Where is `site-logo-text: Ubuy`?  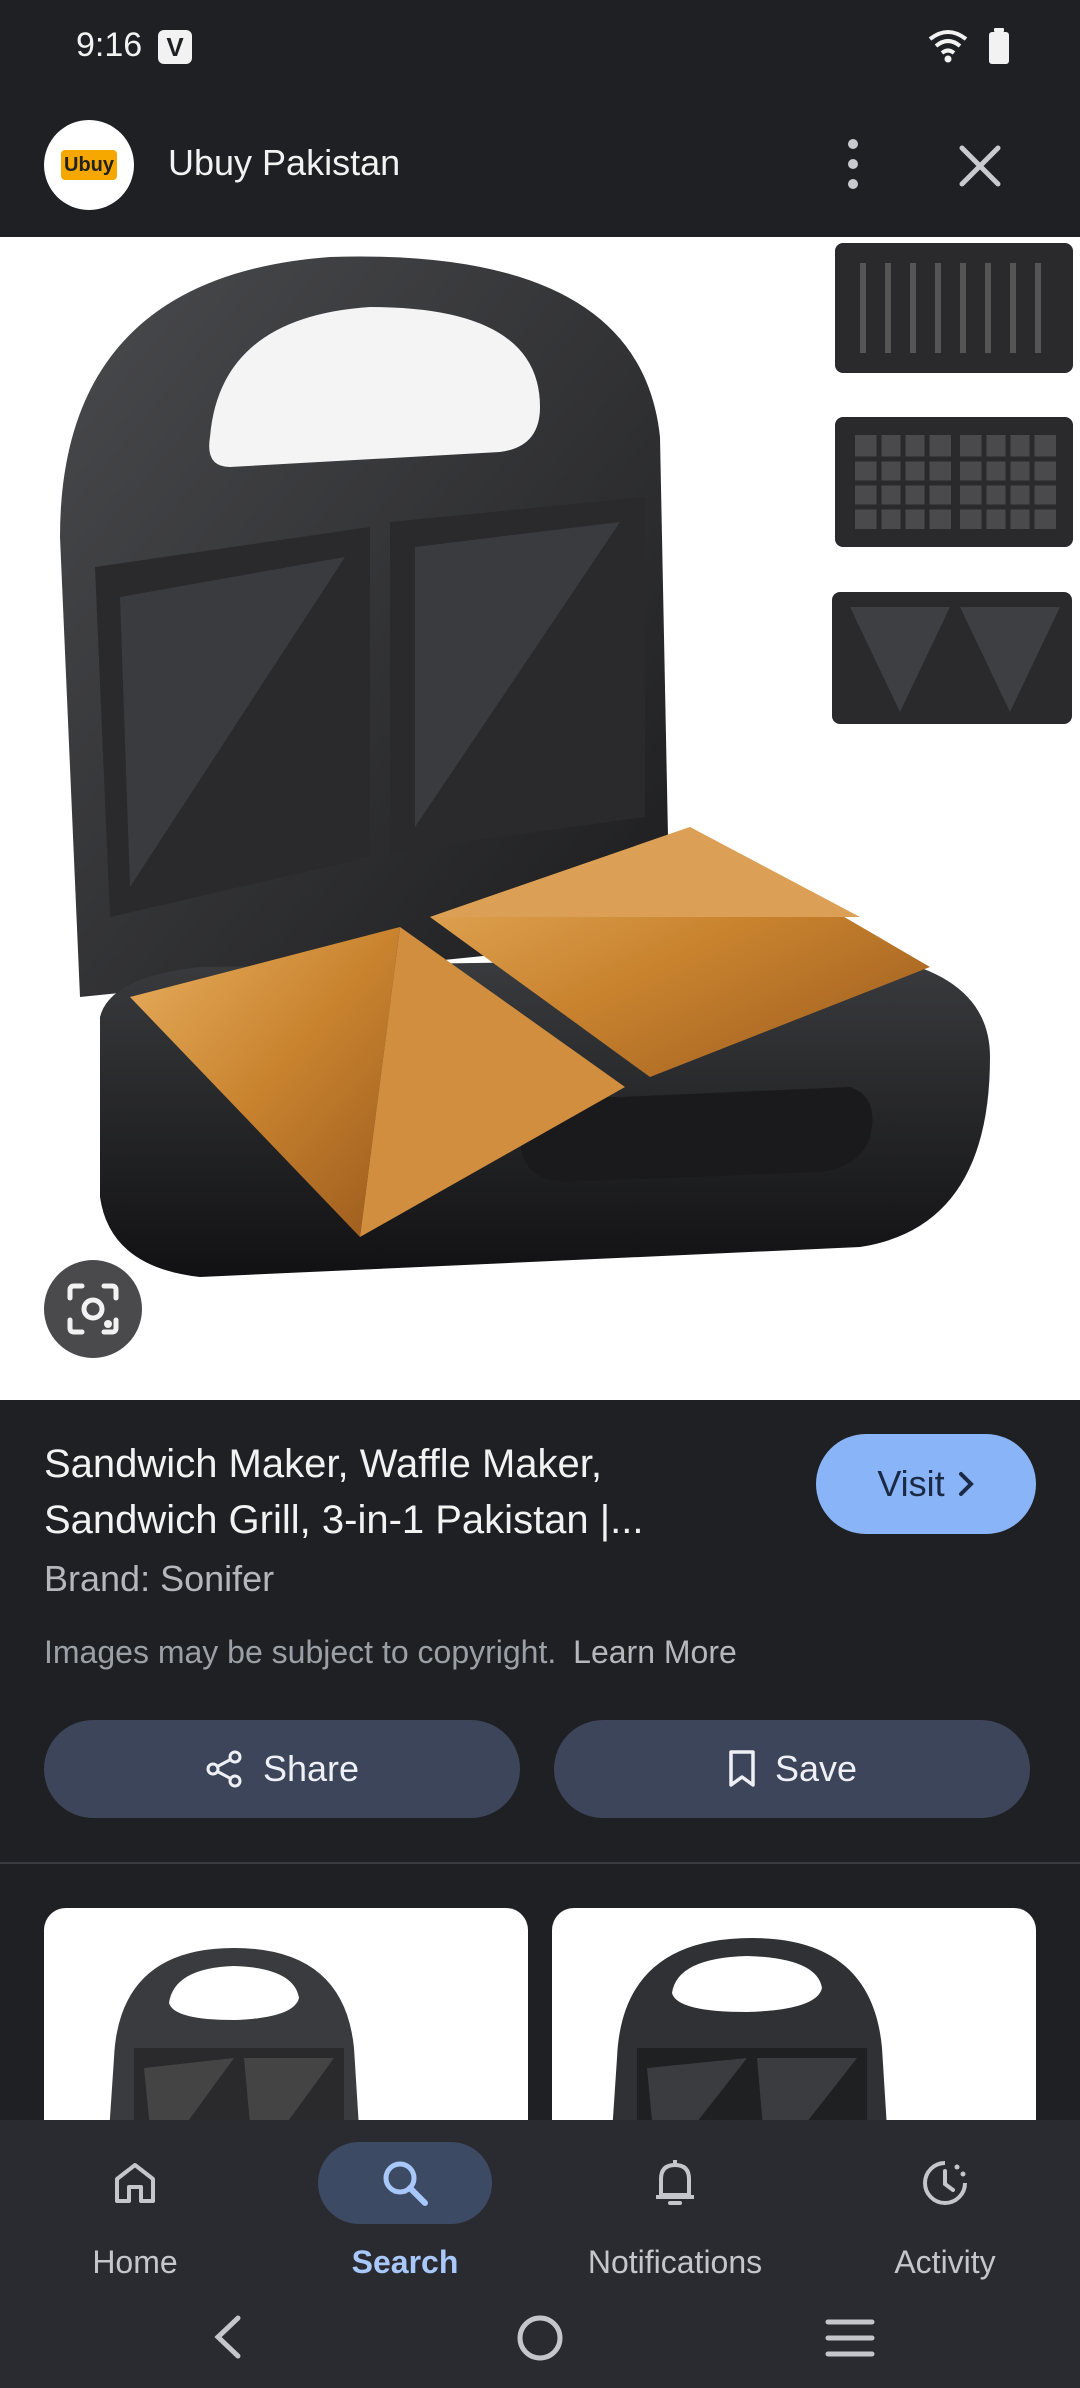
site-logo-text: Ubuy is located at coordinates (89, 165).